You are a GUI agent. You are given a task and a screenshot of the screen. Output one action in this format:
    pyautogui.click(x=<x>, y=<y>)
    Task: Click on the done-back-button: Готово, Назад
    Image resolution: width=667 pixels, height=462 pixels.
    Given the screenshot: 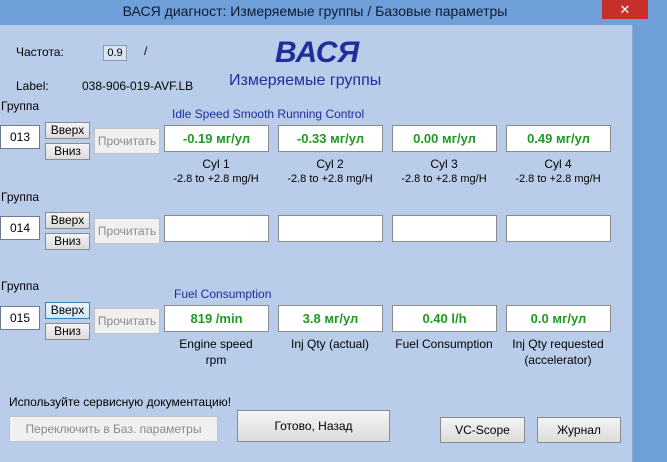 What is the action you would take?
    pyautogui.click(x=313, y=426)
    